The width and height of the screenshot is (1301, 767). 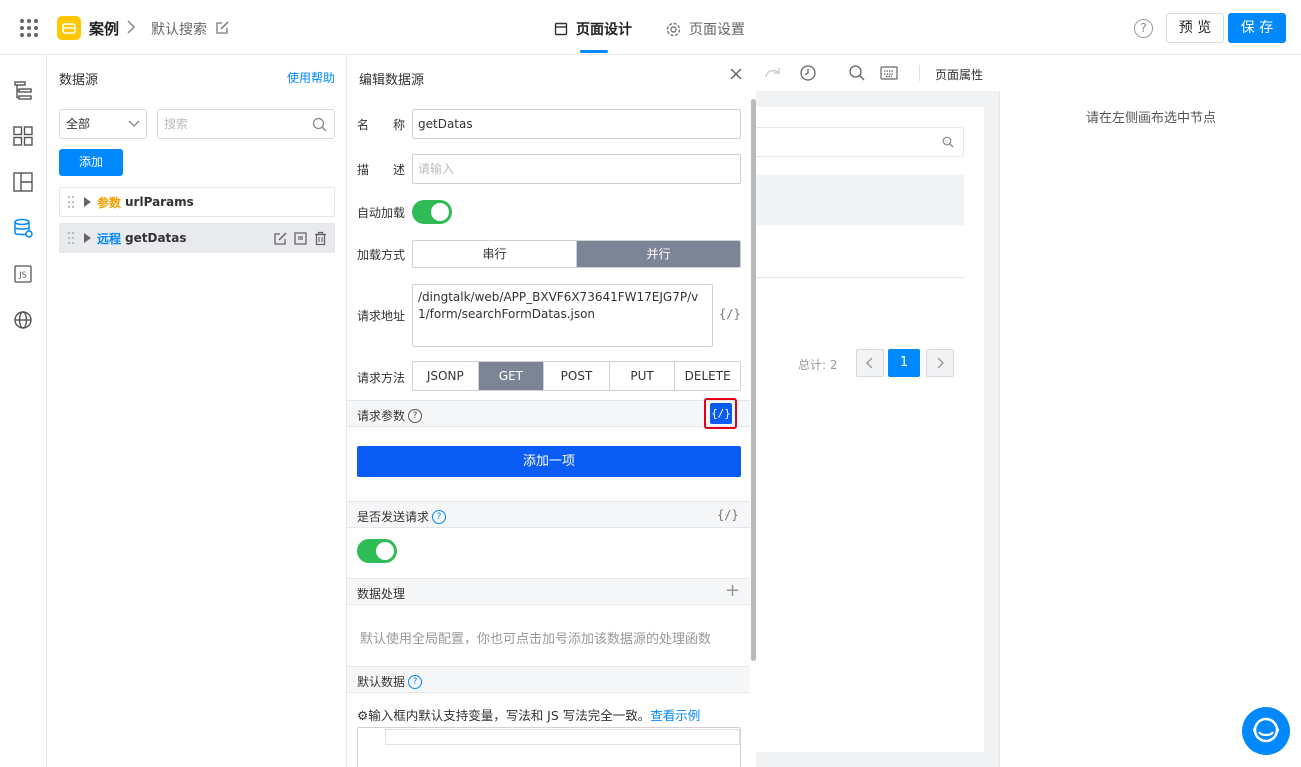 I want to click on select-node-hint: 请在左侧画布选中节点, so click(x=1150, y=118).